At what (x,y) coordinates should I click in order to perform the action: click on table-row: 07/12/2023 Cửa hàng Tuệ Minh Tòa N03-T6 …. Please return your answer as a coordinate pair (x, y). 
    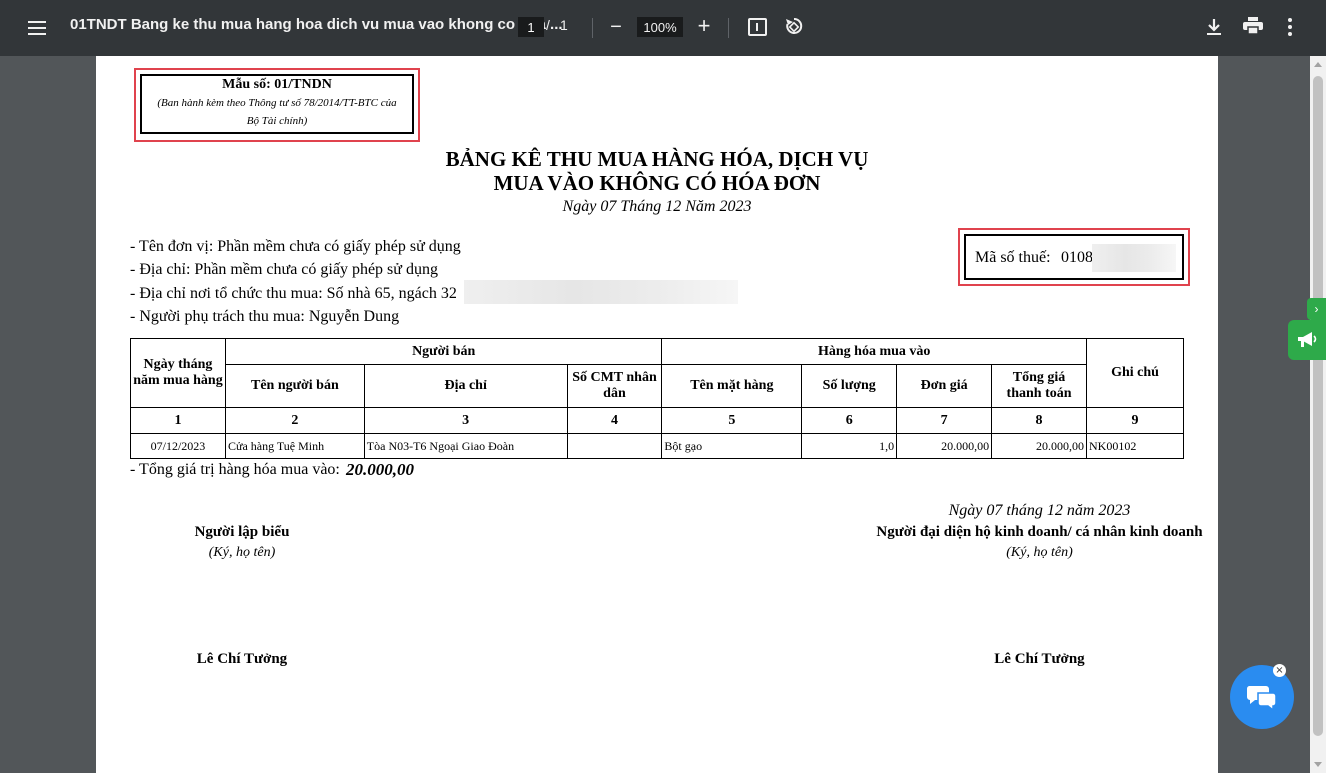
    Looking at the image, I should click on (657, 446).